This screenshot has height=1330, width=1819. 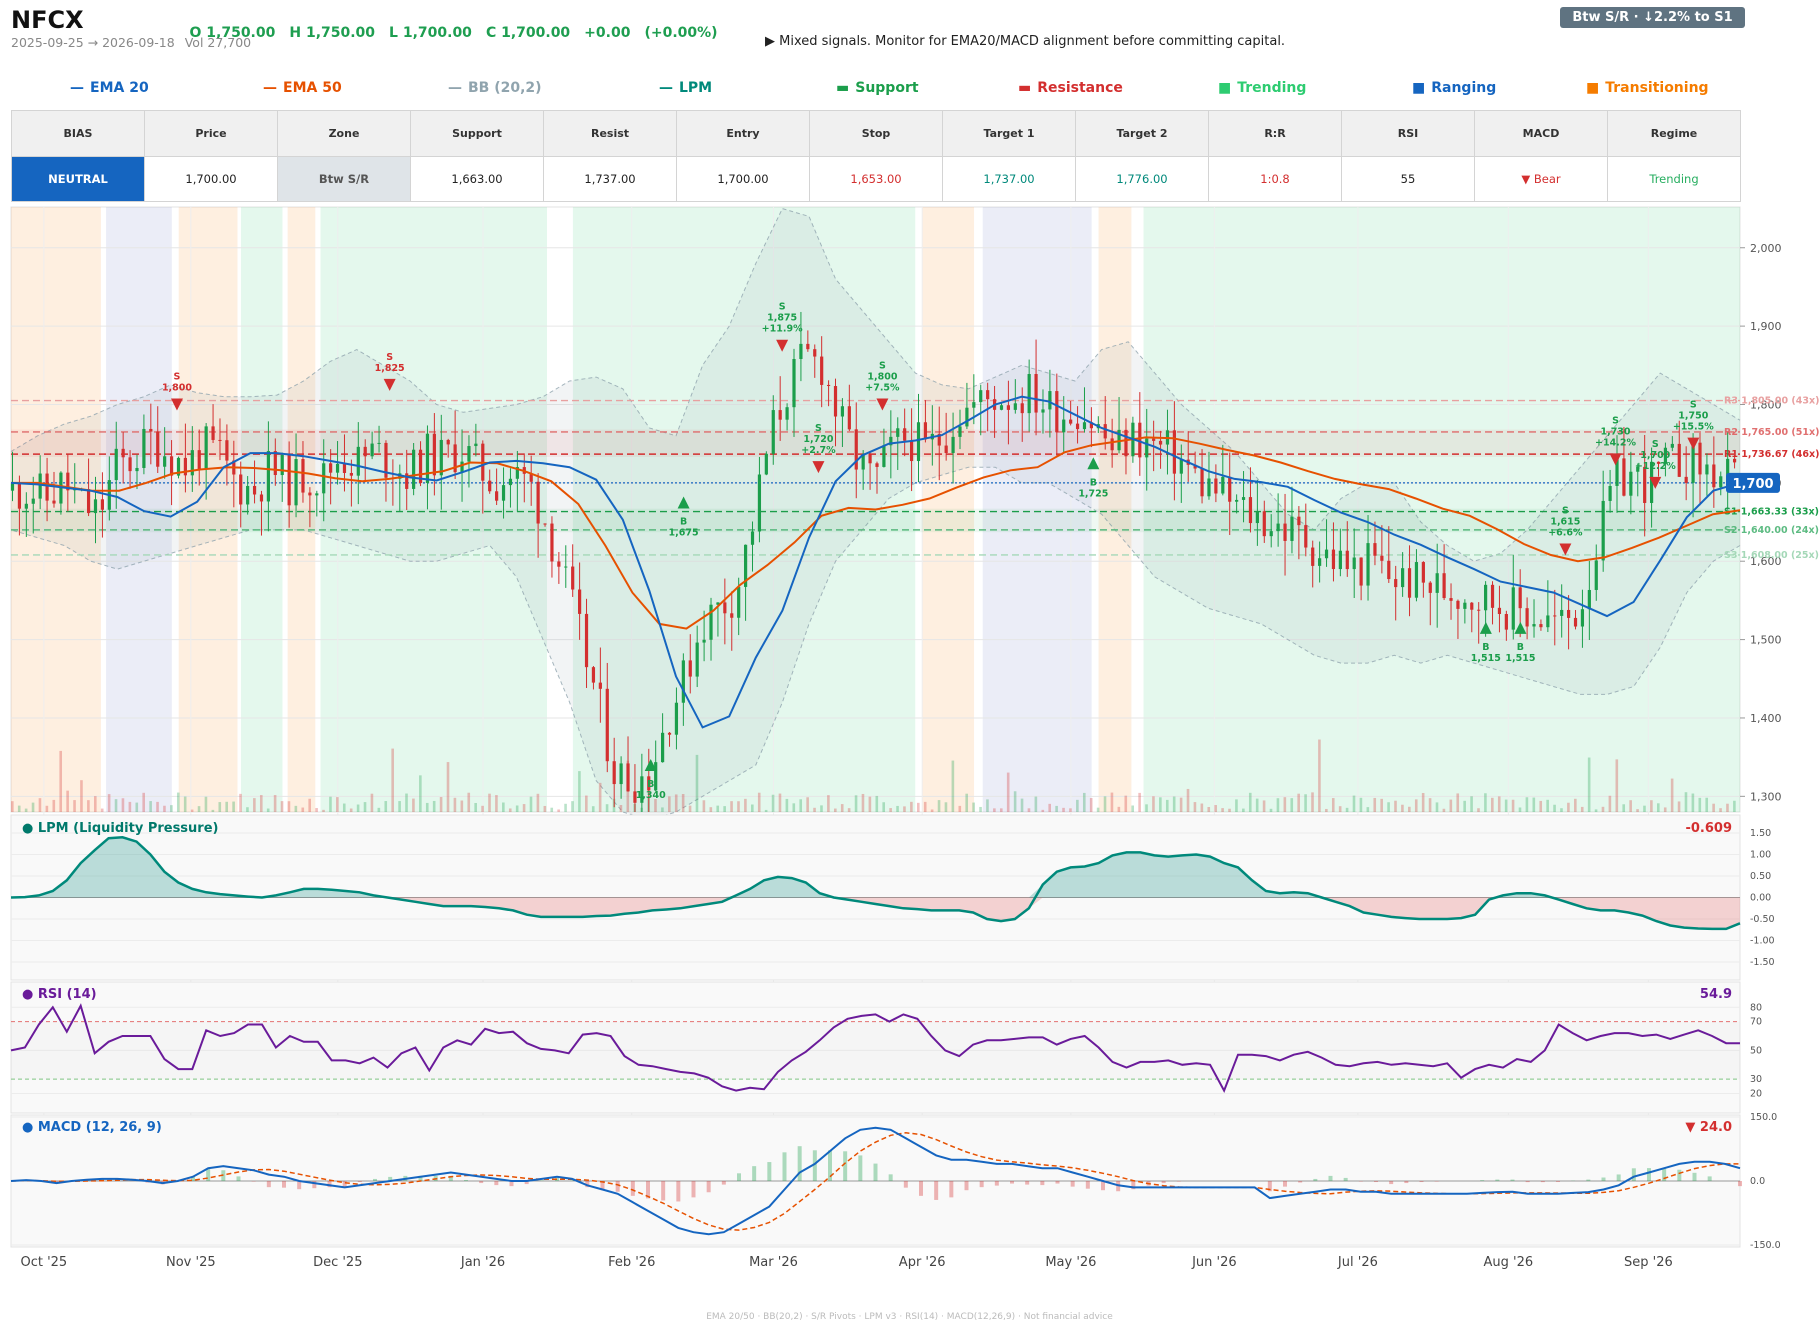 What do you see at coordinates (1655, 466) in the screenshot?
I see `signal-label: +12.2%` at bounding box center [1655, 466].